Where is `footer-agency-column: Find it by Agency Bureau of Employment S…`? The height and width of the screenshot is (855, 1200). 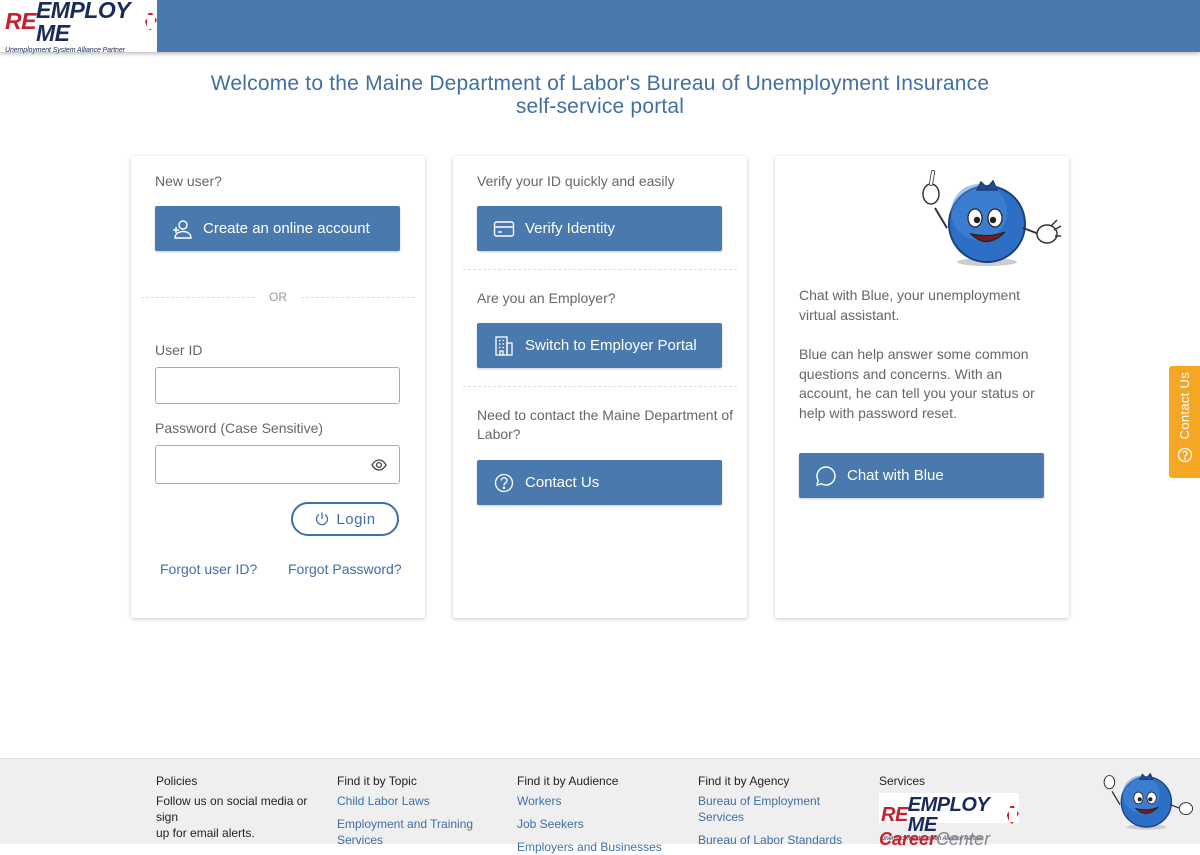 footer-agency-column: Find it by Agency Bureau of Employment S… is located at coordinates (773, 810).